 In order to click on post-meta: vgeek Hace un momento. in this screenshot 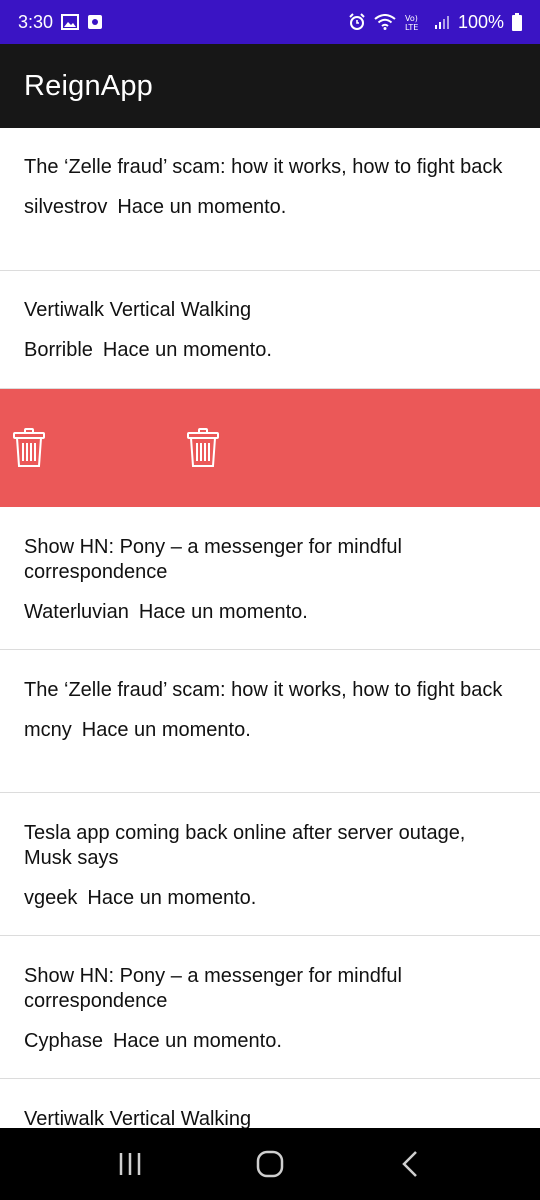, I will do `click(270, 898)`.